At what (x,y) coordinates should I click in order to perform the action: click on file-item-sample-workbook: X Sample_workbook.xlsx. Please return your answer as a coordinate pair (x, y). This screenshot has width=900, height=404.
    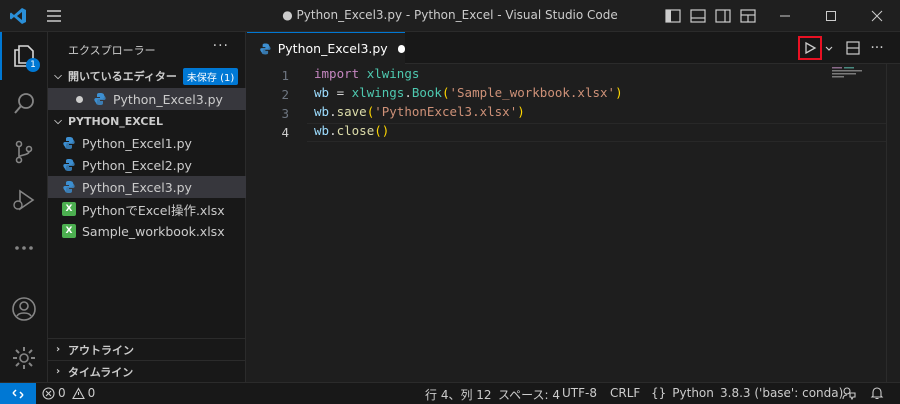
    Looking at the image, I should click on (147, 231).